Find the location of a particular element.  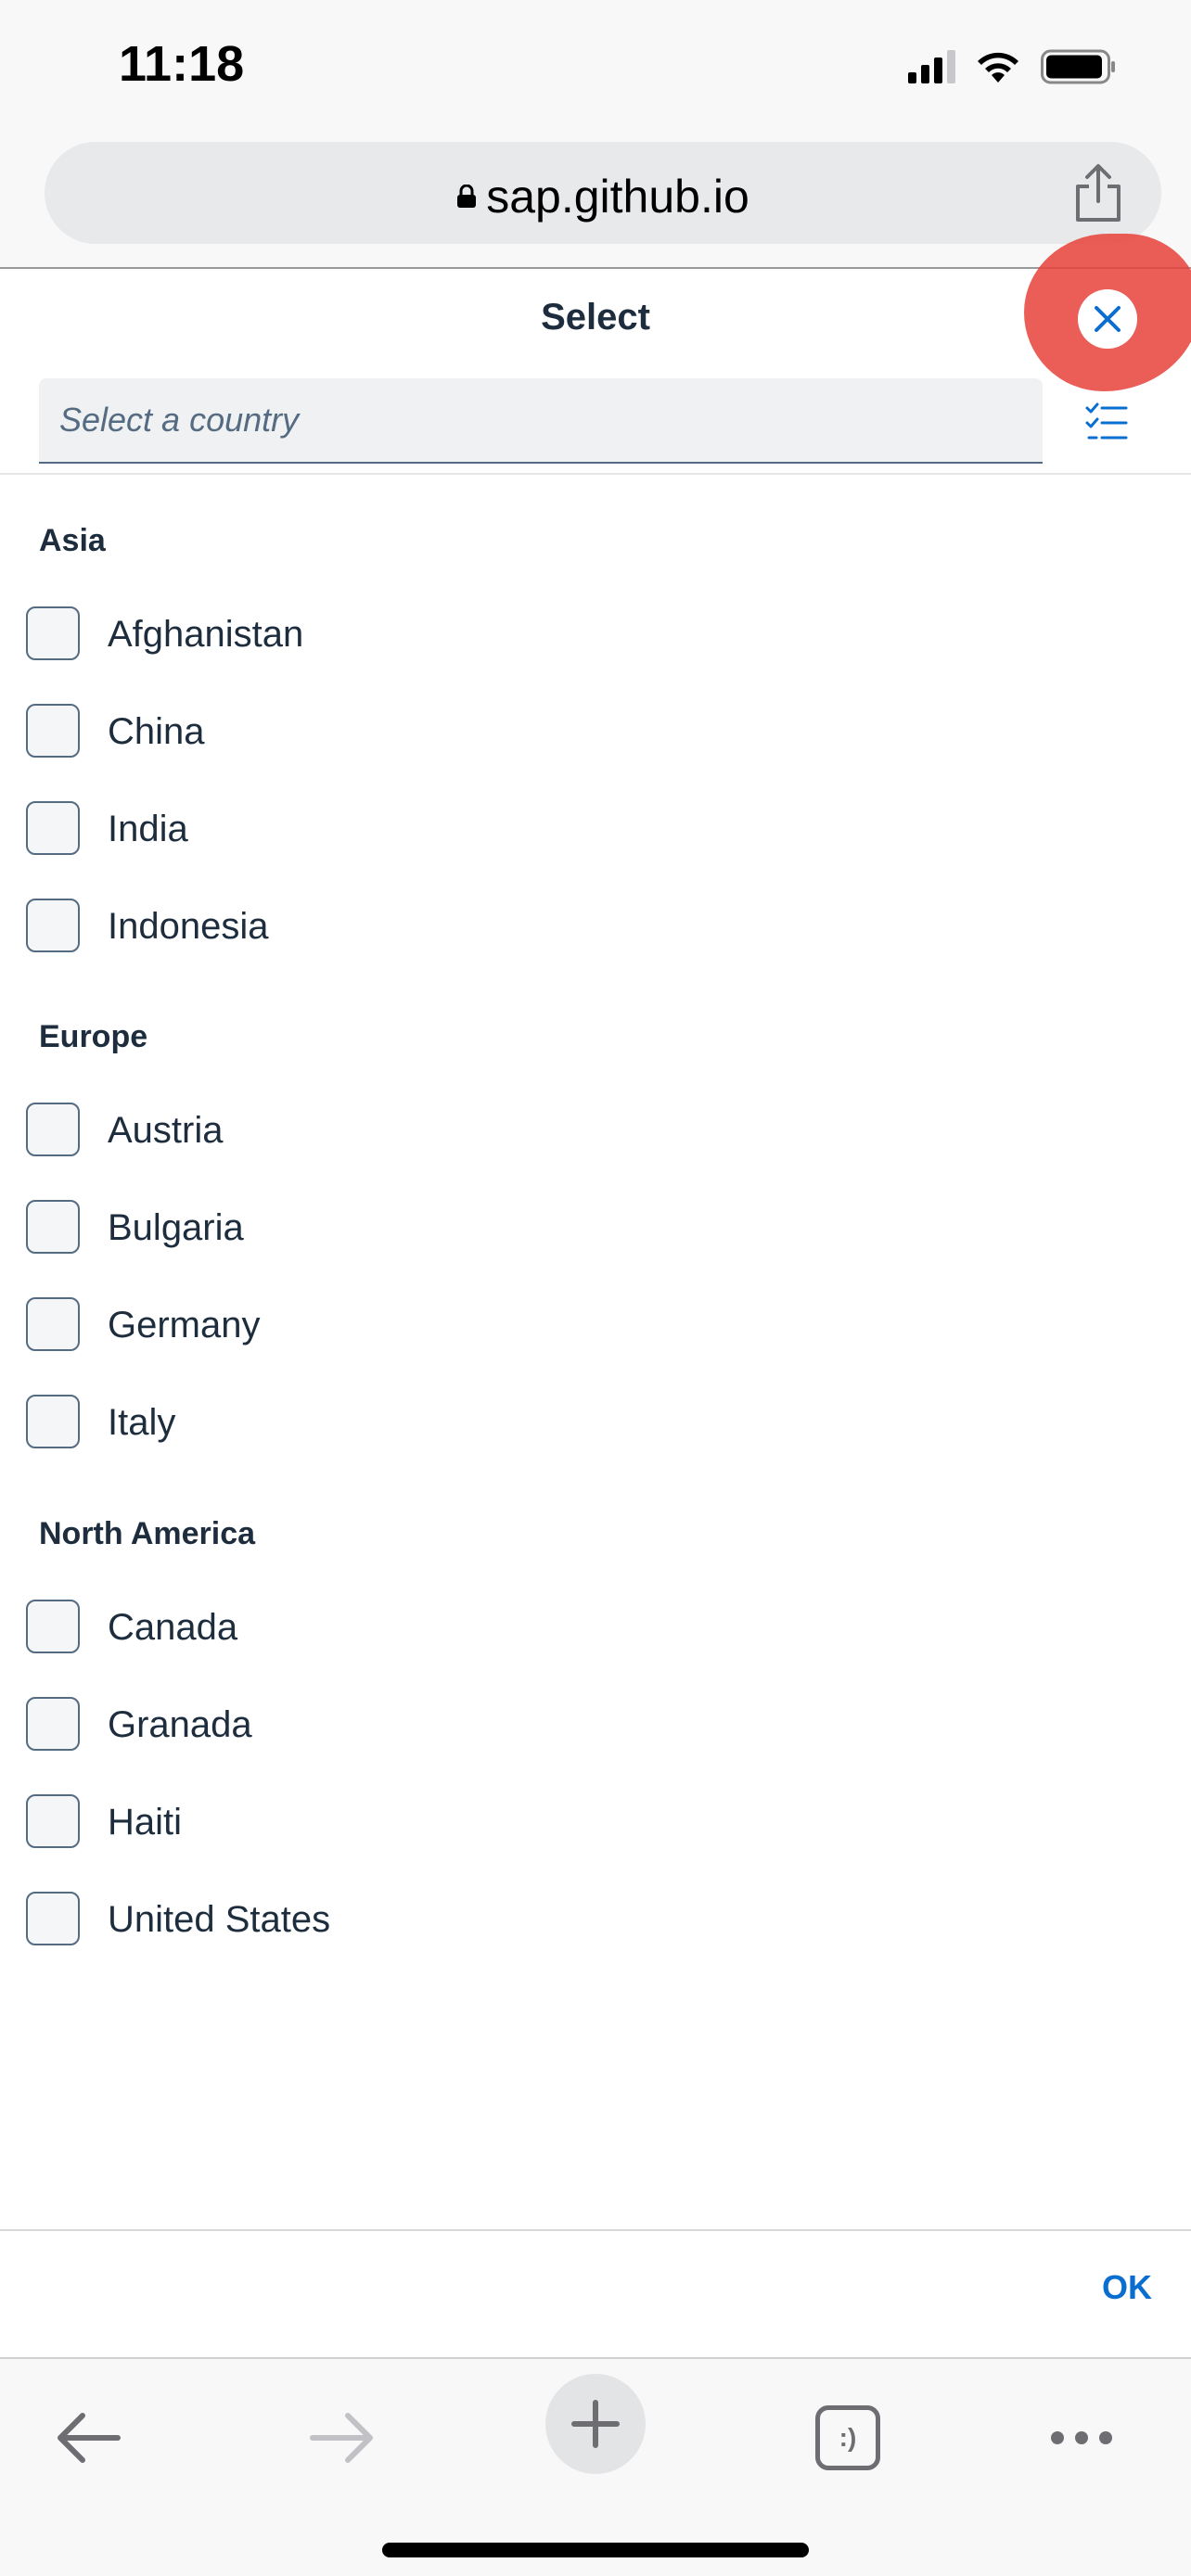

ok-button: OK is located at coordinates (1127, 2287).